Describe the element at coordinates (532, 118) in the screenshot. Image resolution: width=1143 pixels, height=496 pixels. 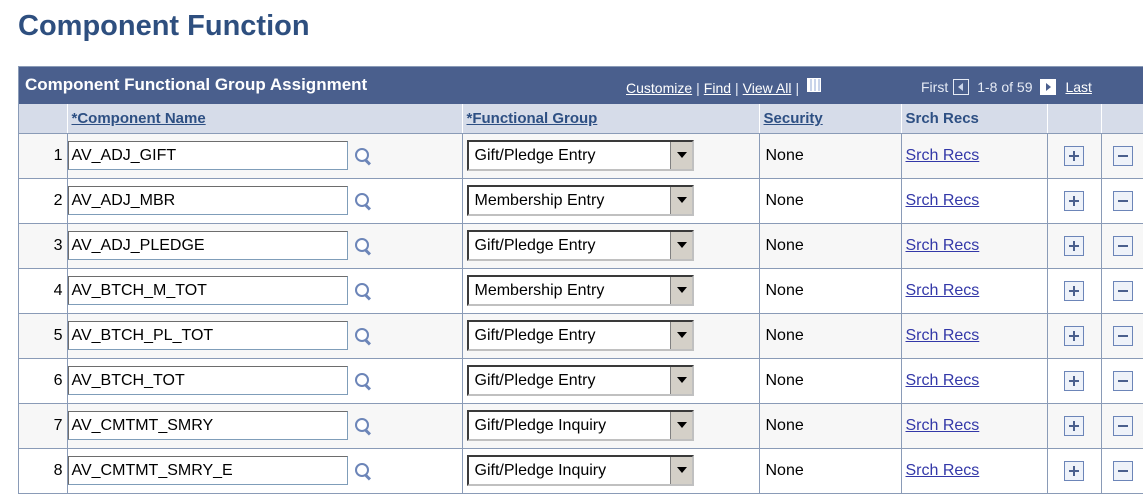
I see `functional-group-sort-link: *Functional Group` at that location.